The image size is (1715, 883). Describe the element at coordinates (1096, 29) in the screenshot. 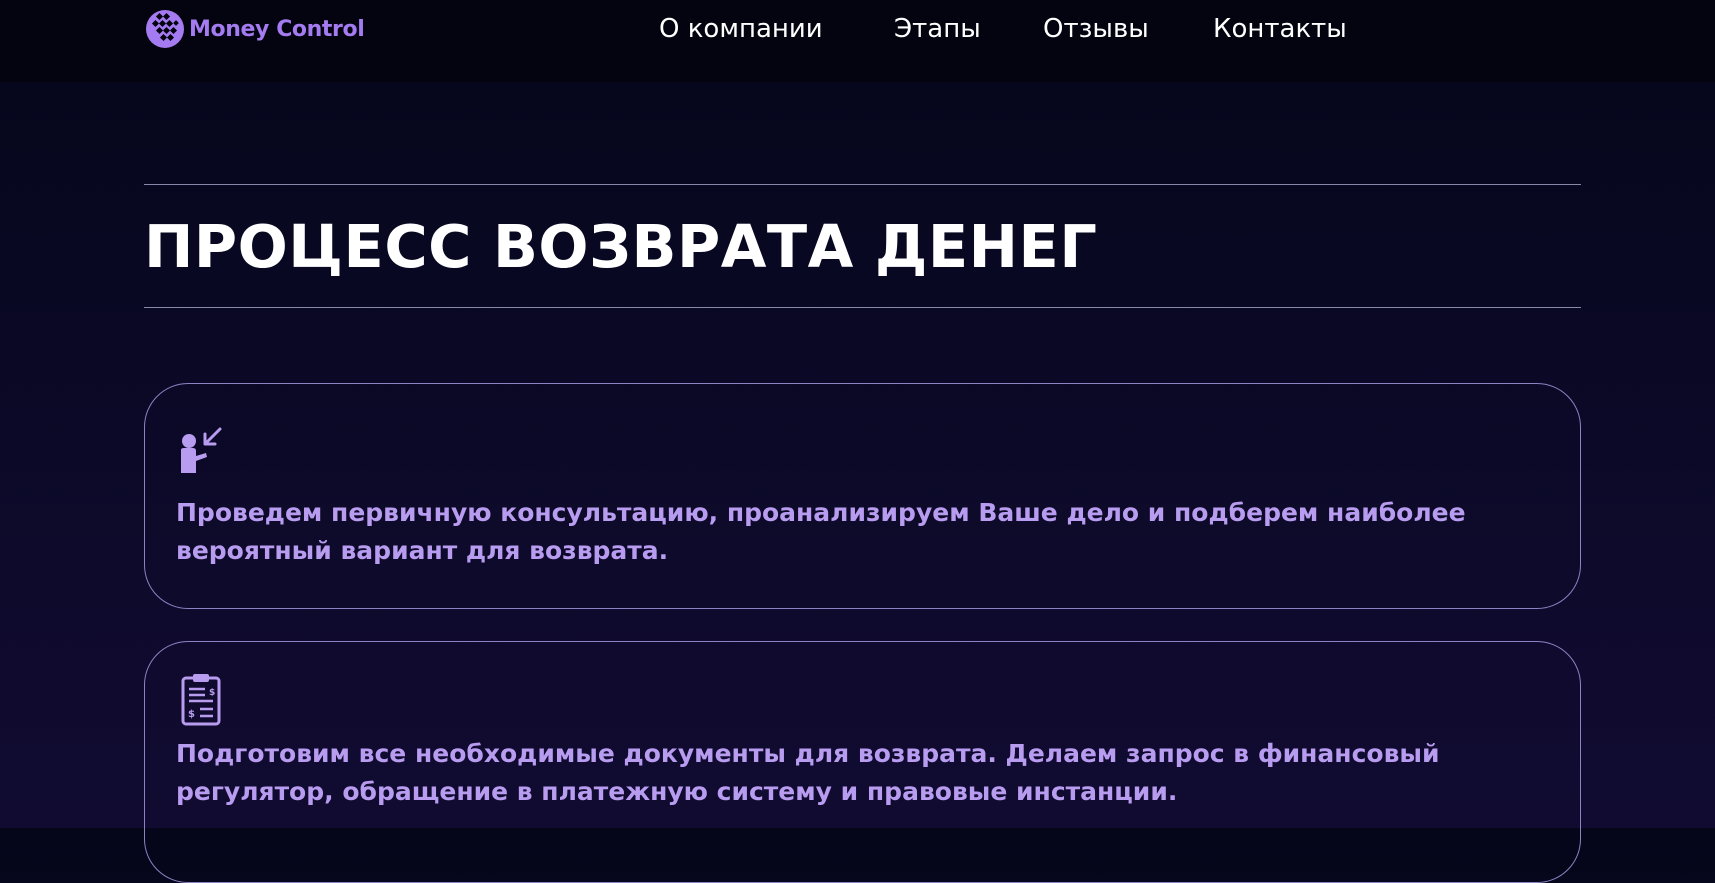

I see `nav-item-reviews: Отзывы` at that location.